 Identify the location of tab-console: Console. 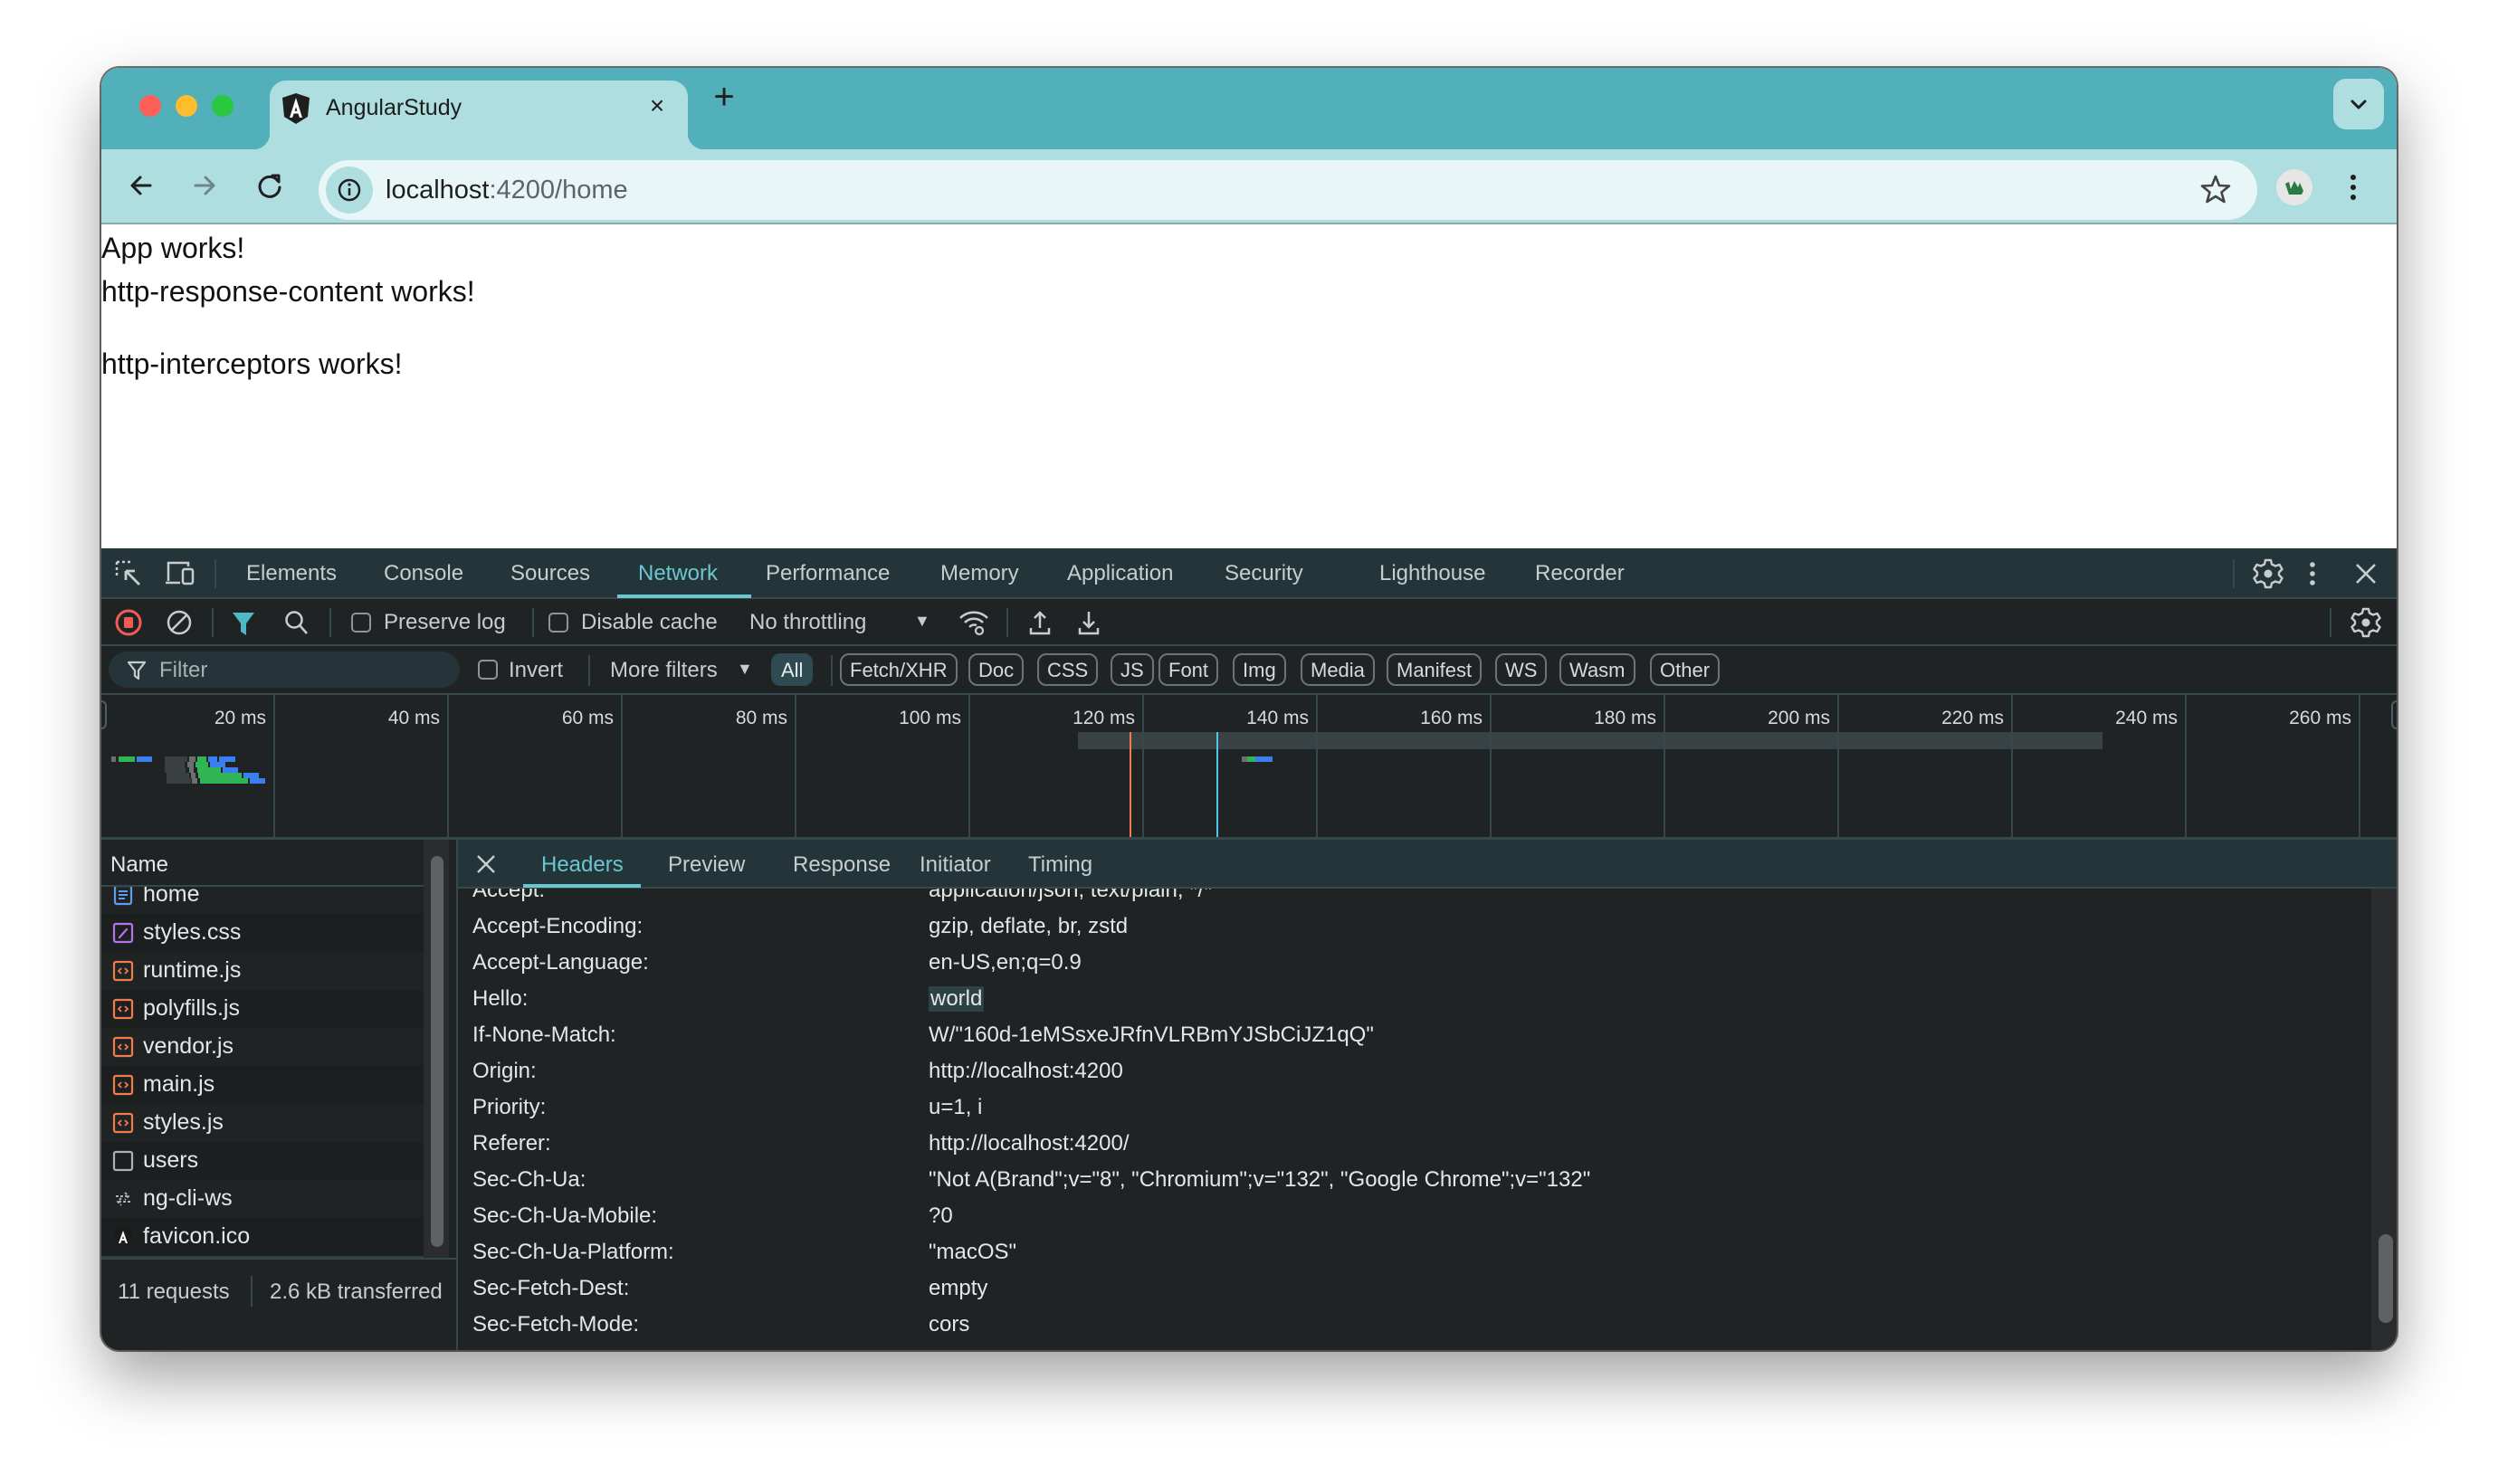
(423, 573).